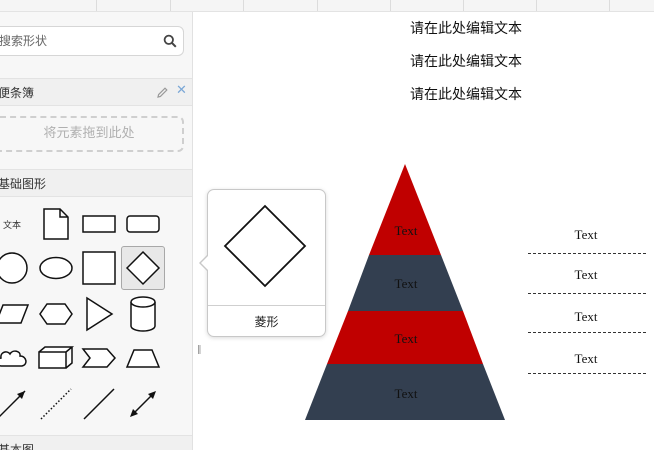  What do you see at coordinates (17, 446) in the screenshot?
I see `next-section-title: 基本图` at bounding box center [17, 446].